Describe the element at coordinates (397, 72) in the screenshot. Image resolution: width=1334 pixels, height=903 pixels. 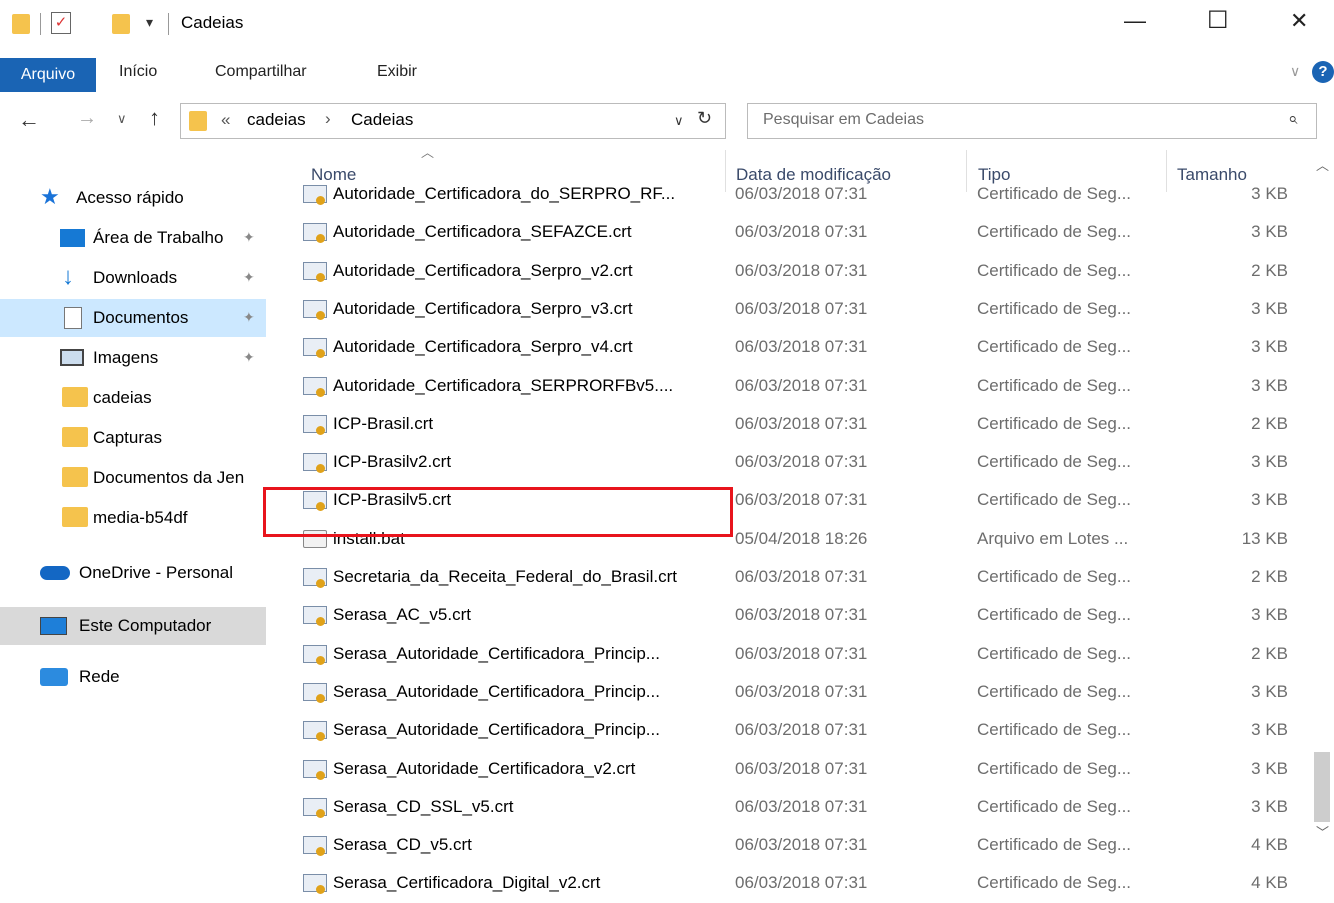
I see `tab-exibir: Exibir` at that location.